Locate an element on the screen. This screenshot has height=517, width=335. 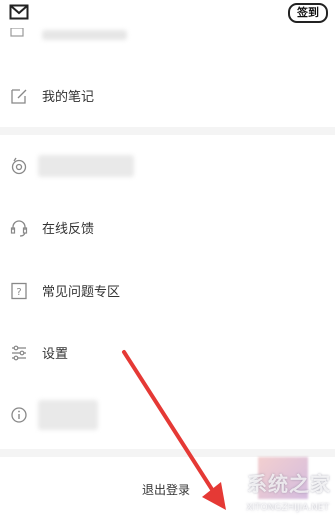
question-icon: ? is located at coordinates (19, 291).